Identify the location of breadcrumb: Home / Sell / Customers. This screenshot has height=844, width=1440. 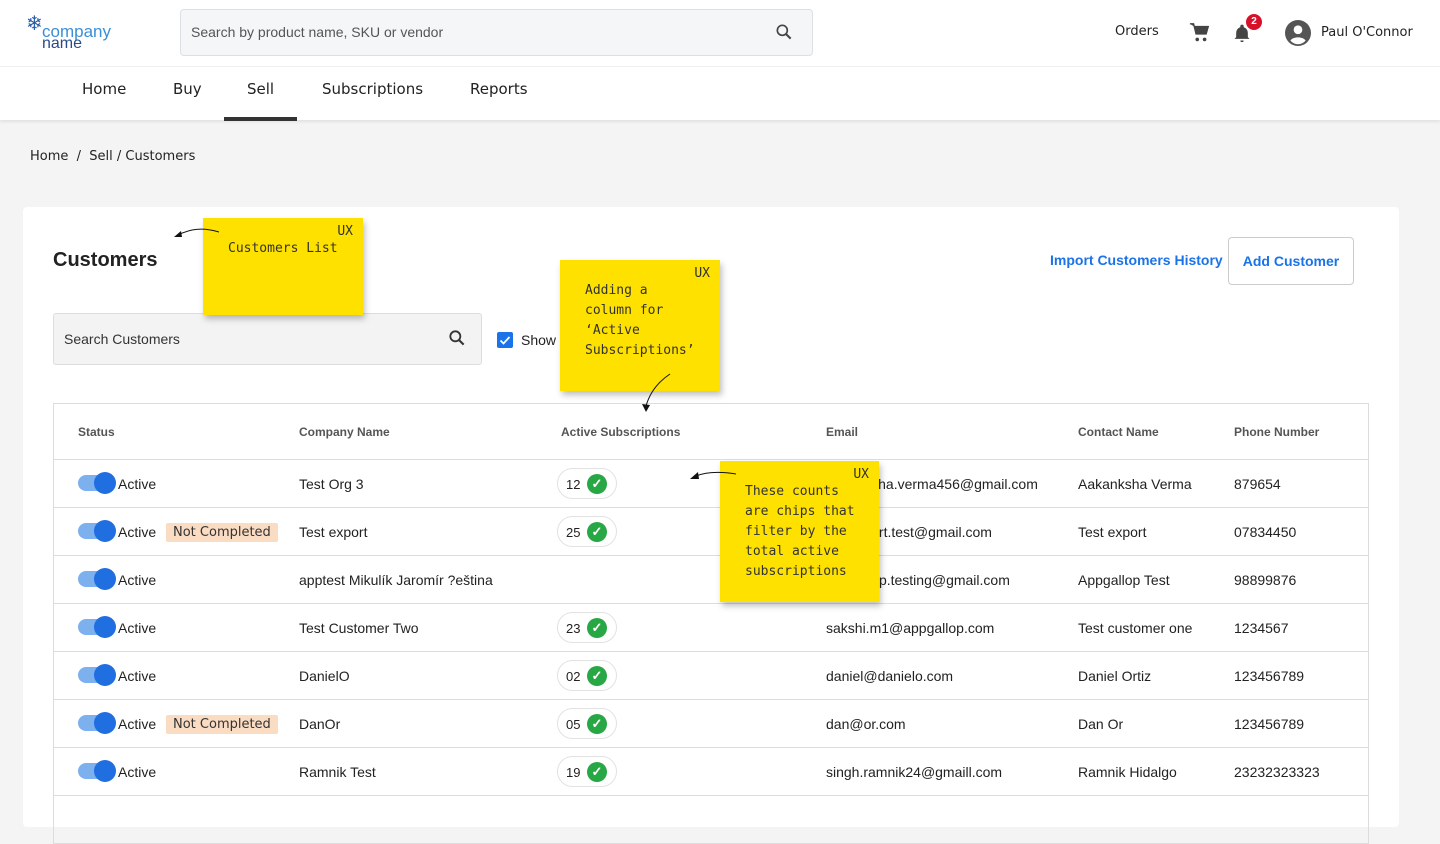
(112, 156).